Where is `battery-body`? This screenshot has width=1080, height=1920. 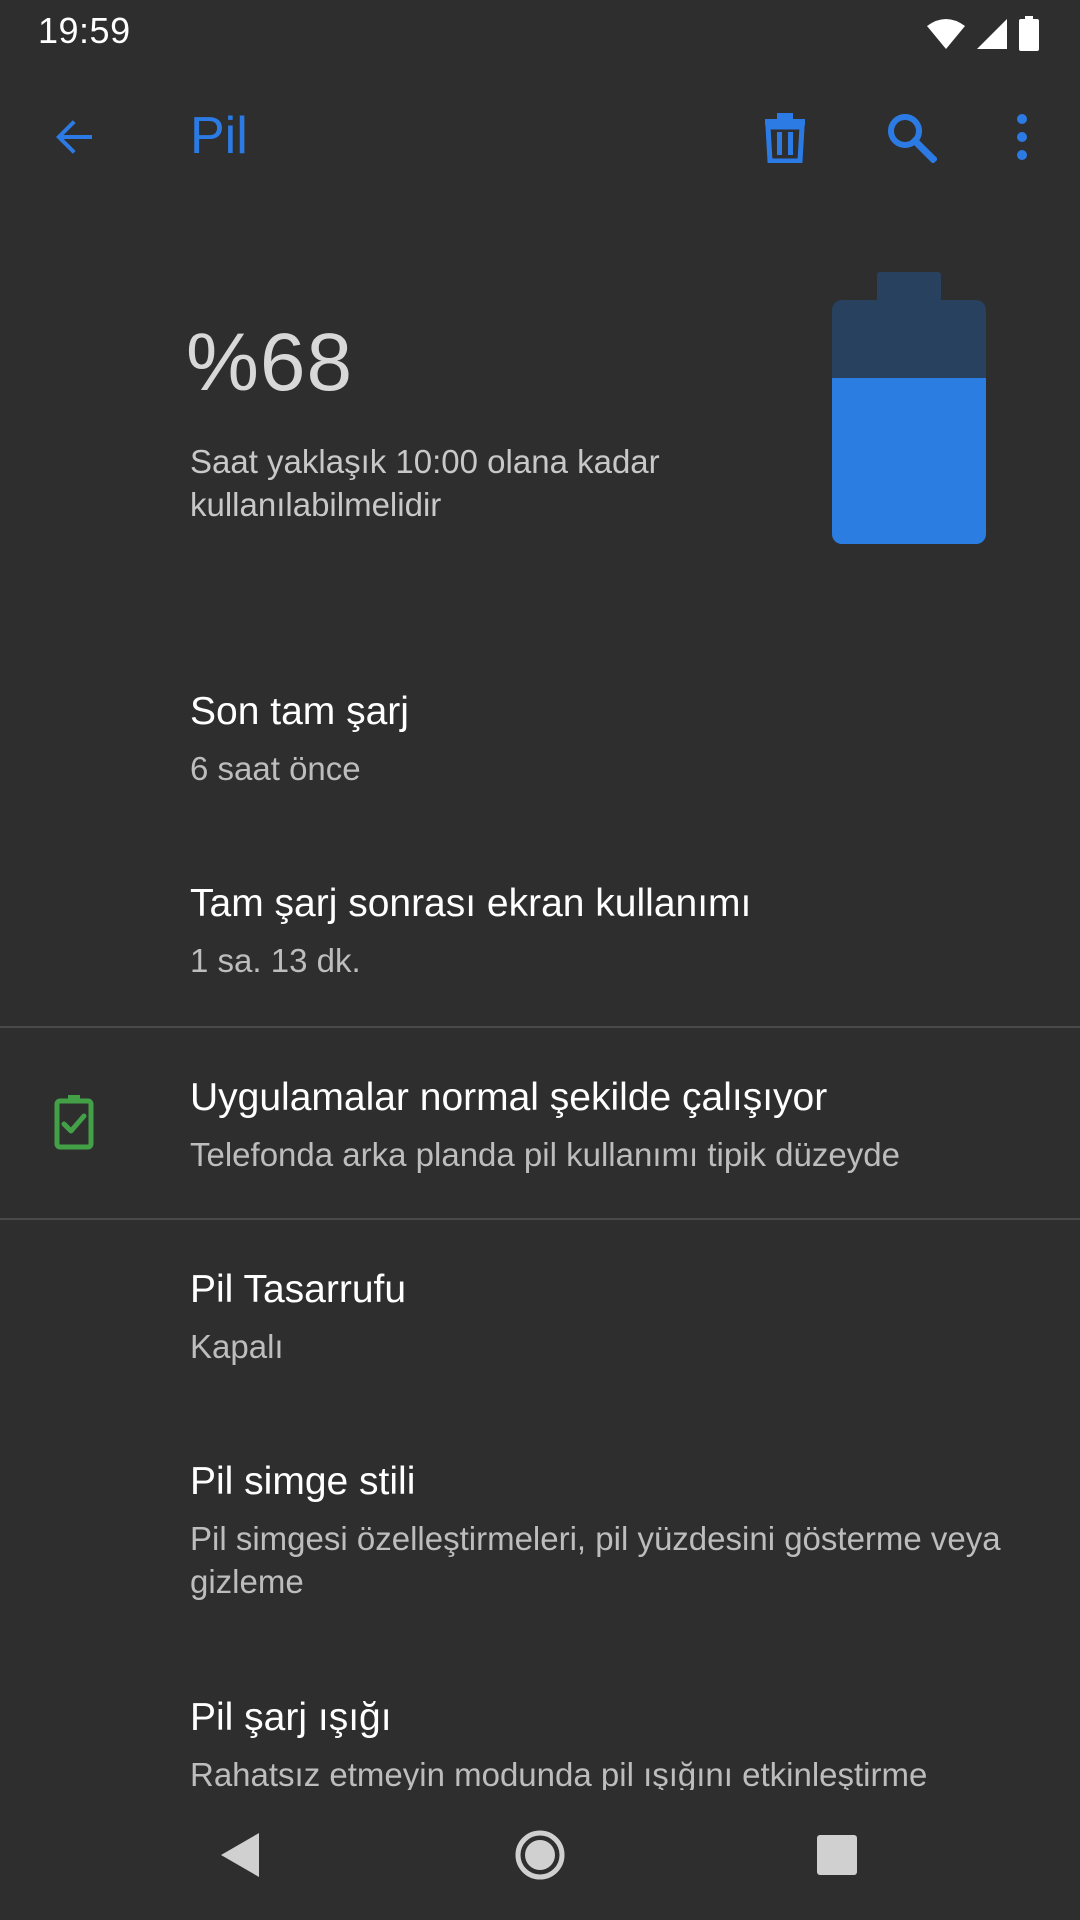
battery-body is located at coordinates (909, 422).